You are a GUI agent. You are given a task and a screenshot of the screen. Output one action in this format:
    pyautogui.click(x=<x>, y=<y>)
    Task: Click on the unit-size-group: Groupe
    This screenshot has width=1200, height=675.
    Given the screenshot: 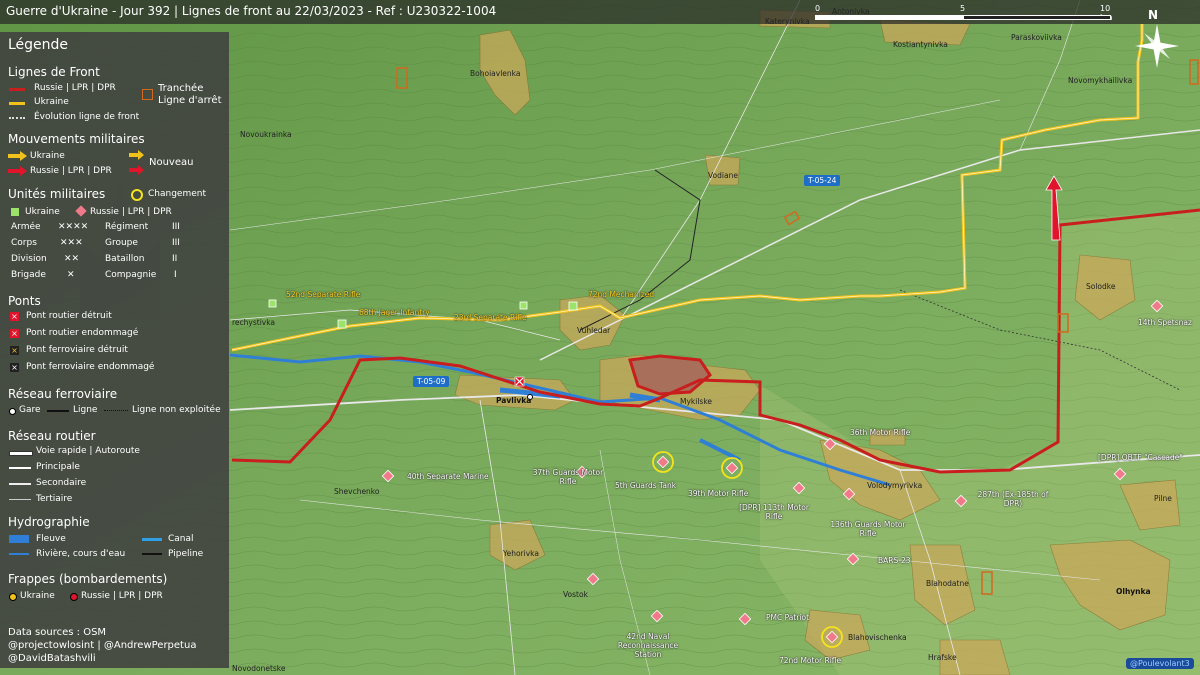 What is the action you would take?
    pyautogui.click(x=121, y=243)
    